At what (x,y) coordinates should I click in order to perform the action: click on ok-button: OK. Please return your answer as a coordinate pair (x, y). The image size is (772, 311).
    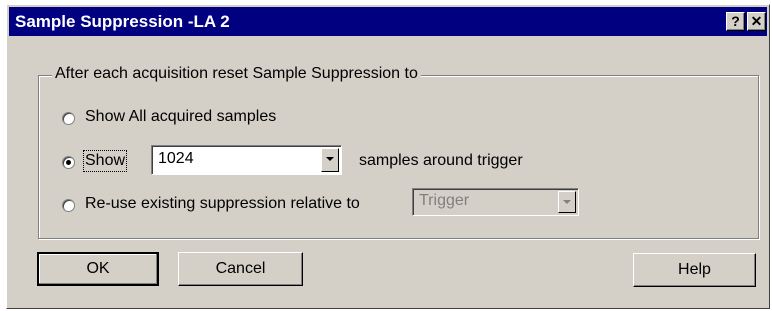
    Looking at the image, I should click on (98, 269).